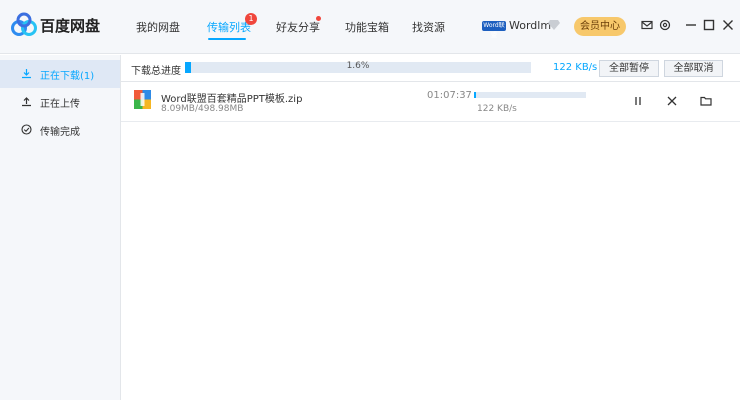 The height and width of the screenshot is (400, 740). I want to click on avatar: Word联盟, so click(494, 30).